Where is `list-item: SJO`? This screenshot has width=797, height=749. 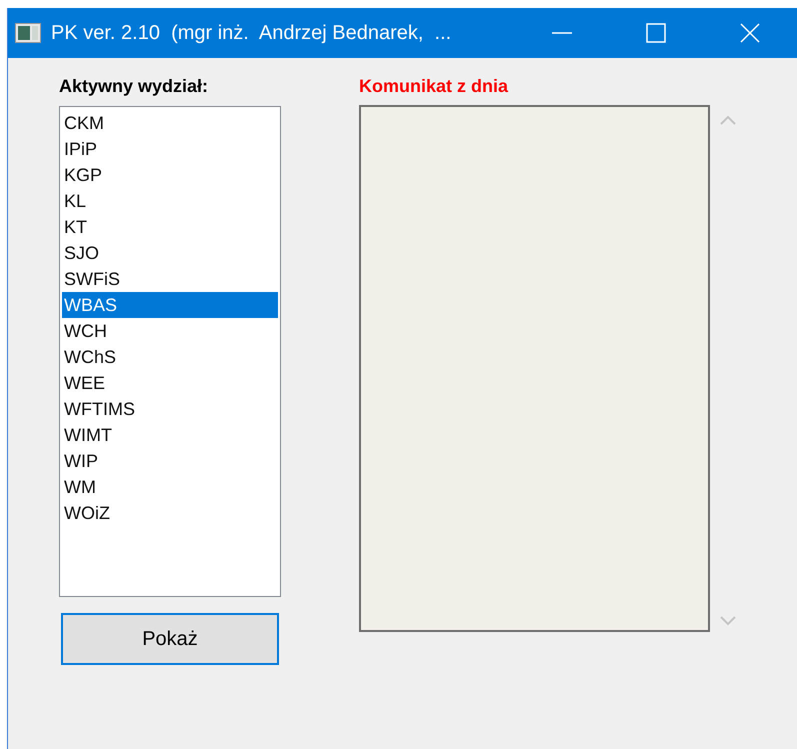
list-item: SJO is located at coordinates (170, 253).